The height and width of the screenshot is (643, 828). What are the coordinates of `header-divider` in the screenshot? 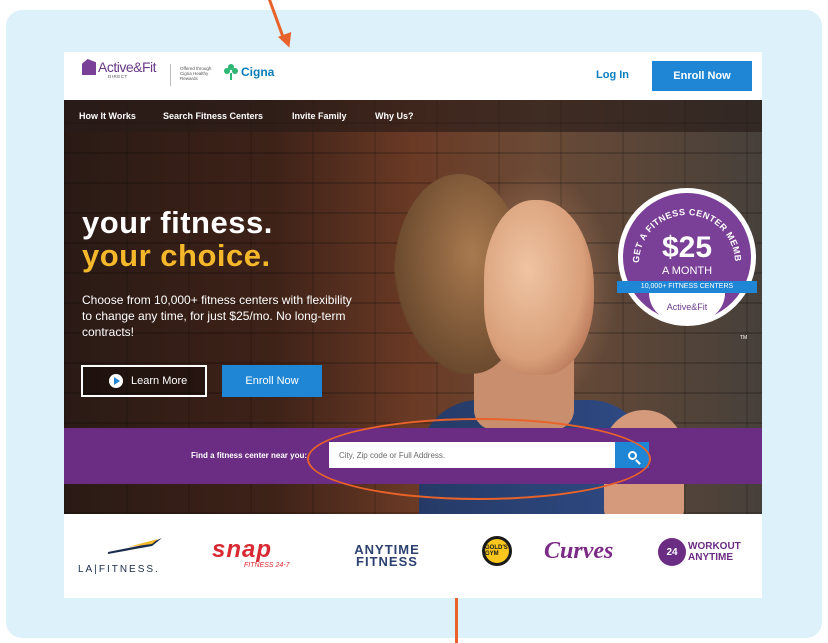 It's located at (170, 75).